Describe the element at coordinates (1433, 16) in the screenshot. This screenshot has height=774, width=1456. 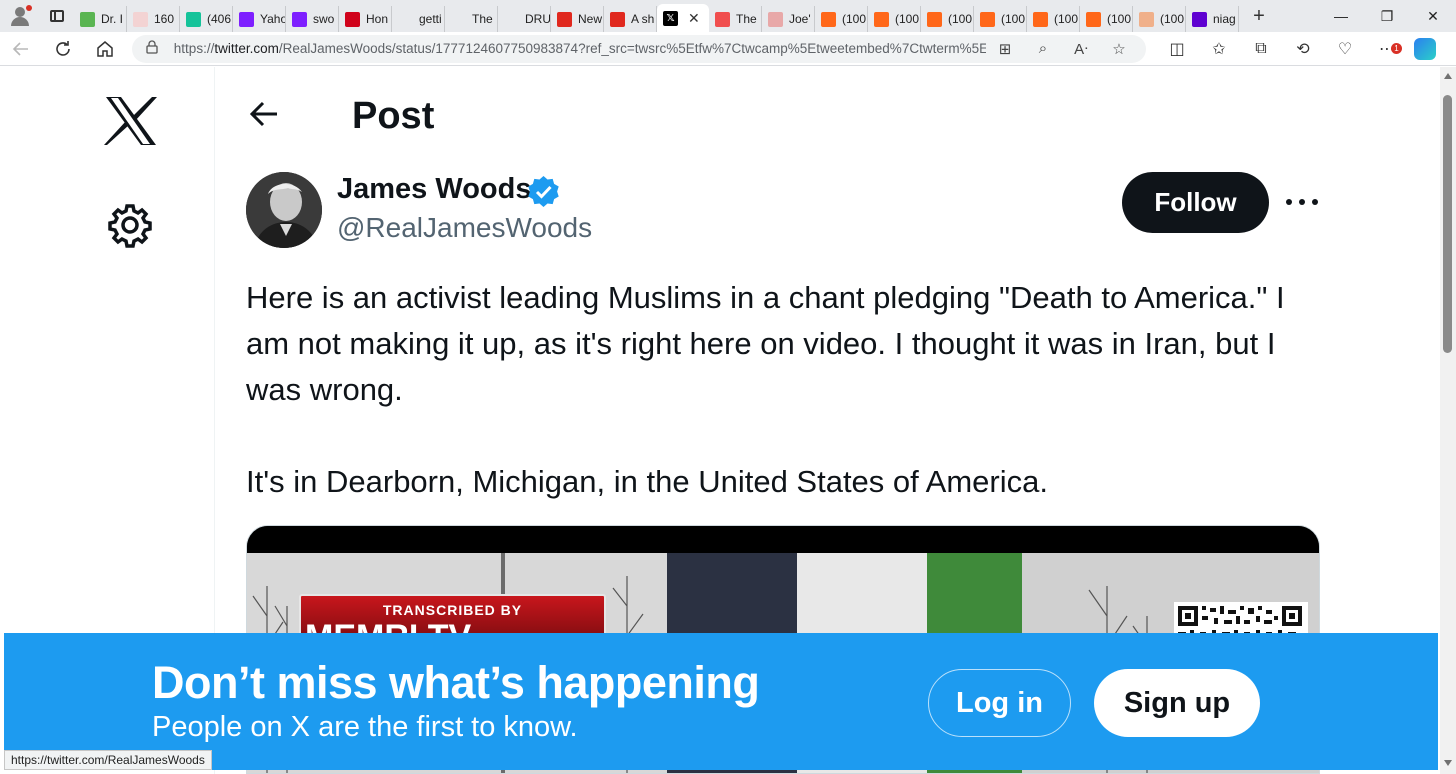
I see `close-window-button: ✕` at that location.